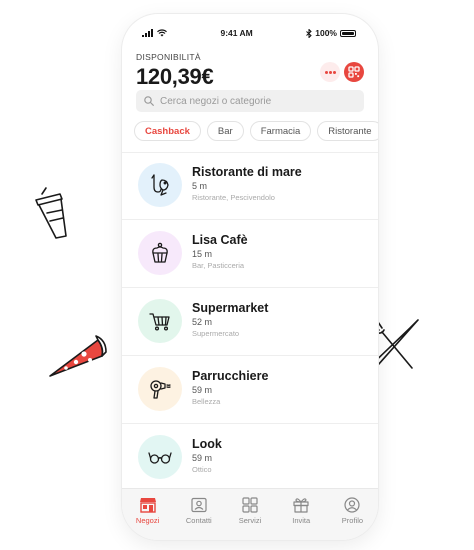 The image size is (474, 550). I want to click on balance-header: DISPONIBILITÀ 120,39€, so click(250, 71).